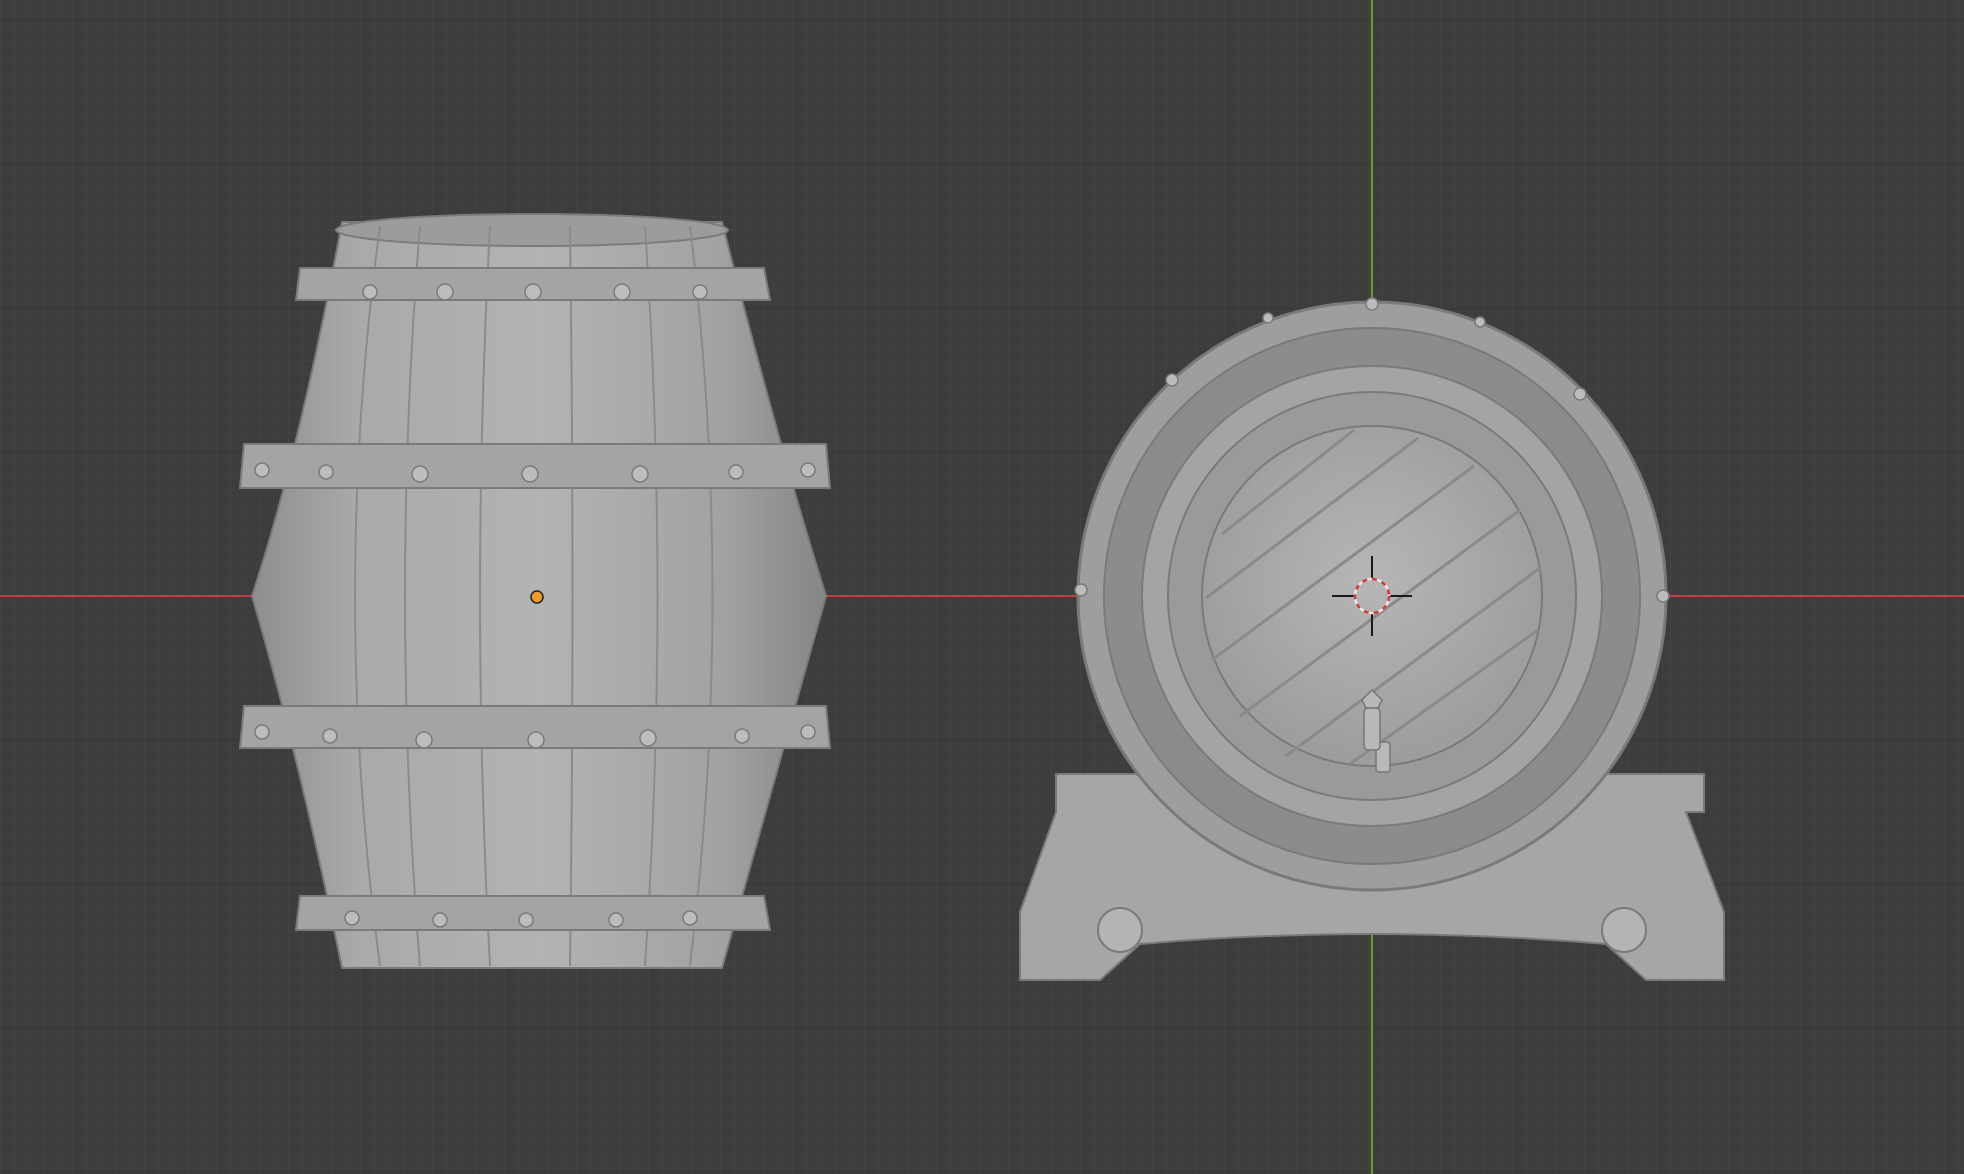 The width and height of the screenshot is (1964, 1174). What do you see at coordinates (1624, 930) in the screenshot?
I see `stand-knob-right` at bounding box center [1624, 930].